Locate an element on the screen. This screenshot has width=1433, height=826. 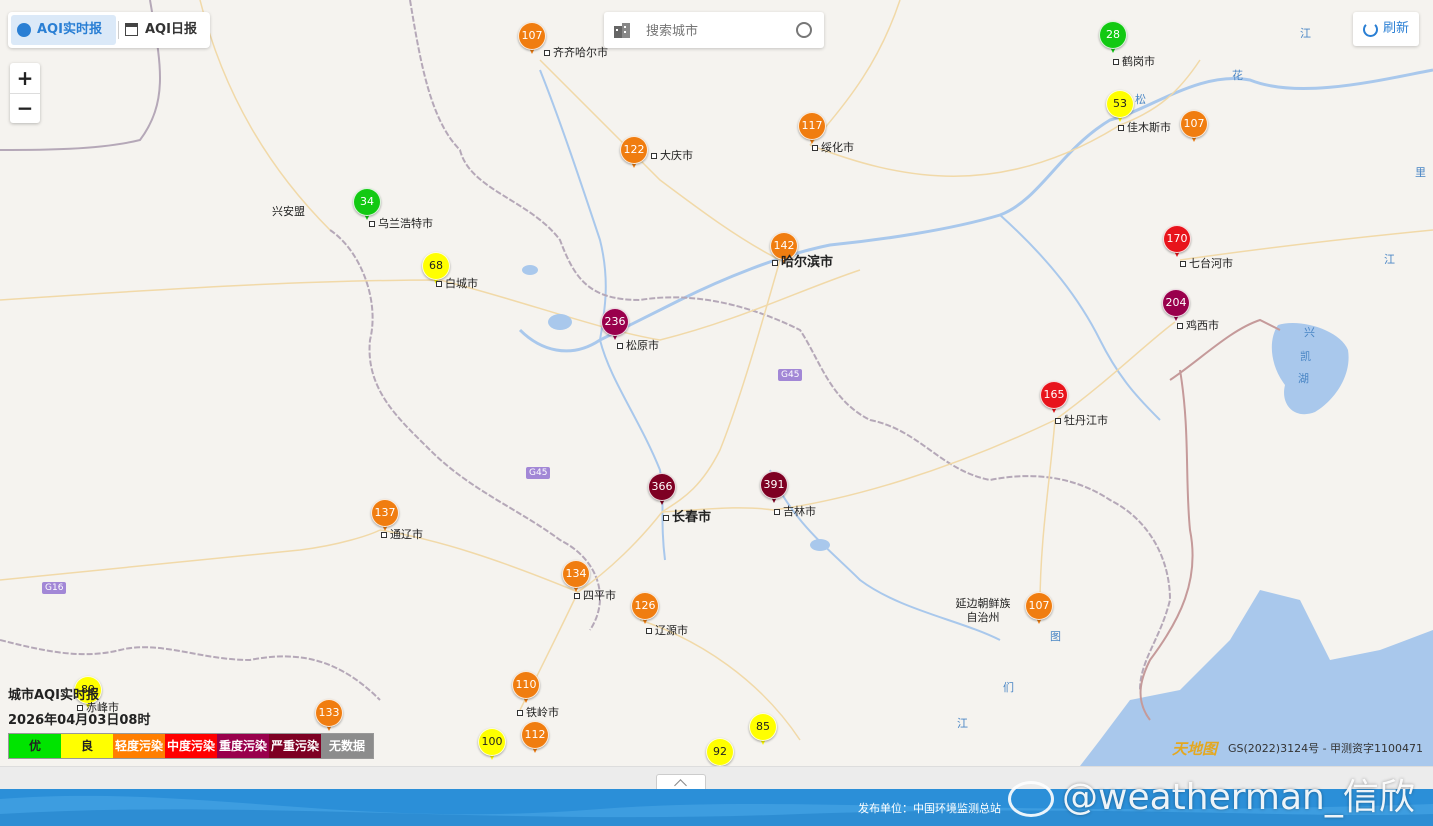
aqi-marker-qiqihaer: 107 is located at coordinates (532, 40).